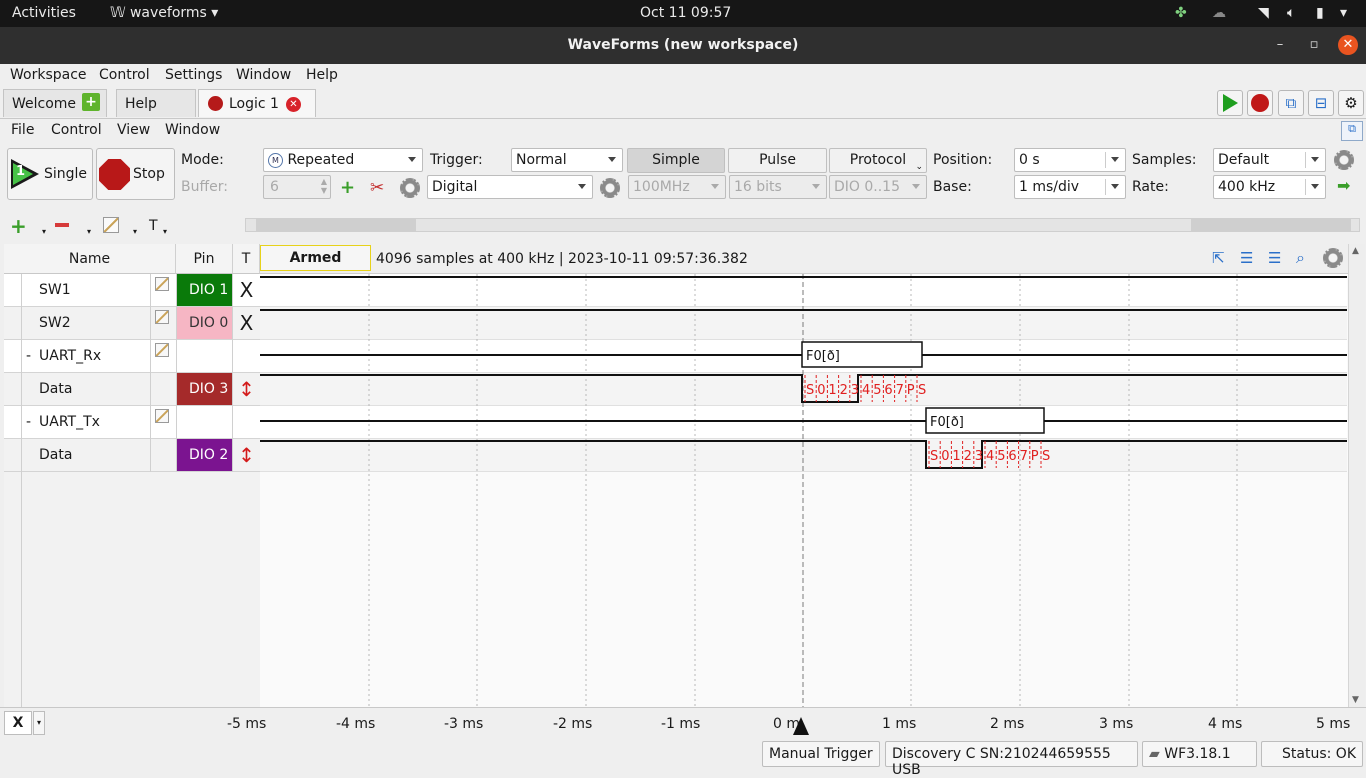 The width and height of the screenshot is (1366, 778). Describe the element at coordinates (567, 160) in the screenshot. I see `trigger-mode-select: Normal` at that location.